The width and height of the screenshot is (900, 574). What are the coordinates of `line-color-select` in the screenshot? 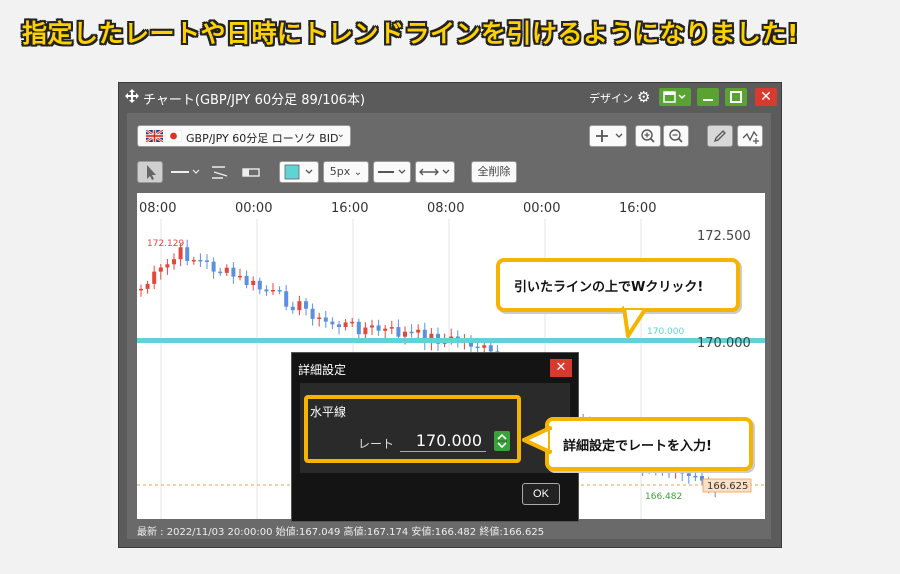 It's located at (299, 172).